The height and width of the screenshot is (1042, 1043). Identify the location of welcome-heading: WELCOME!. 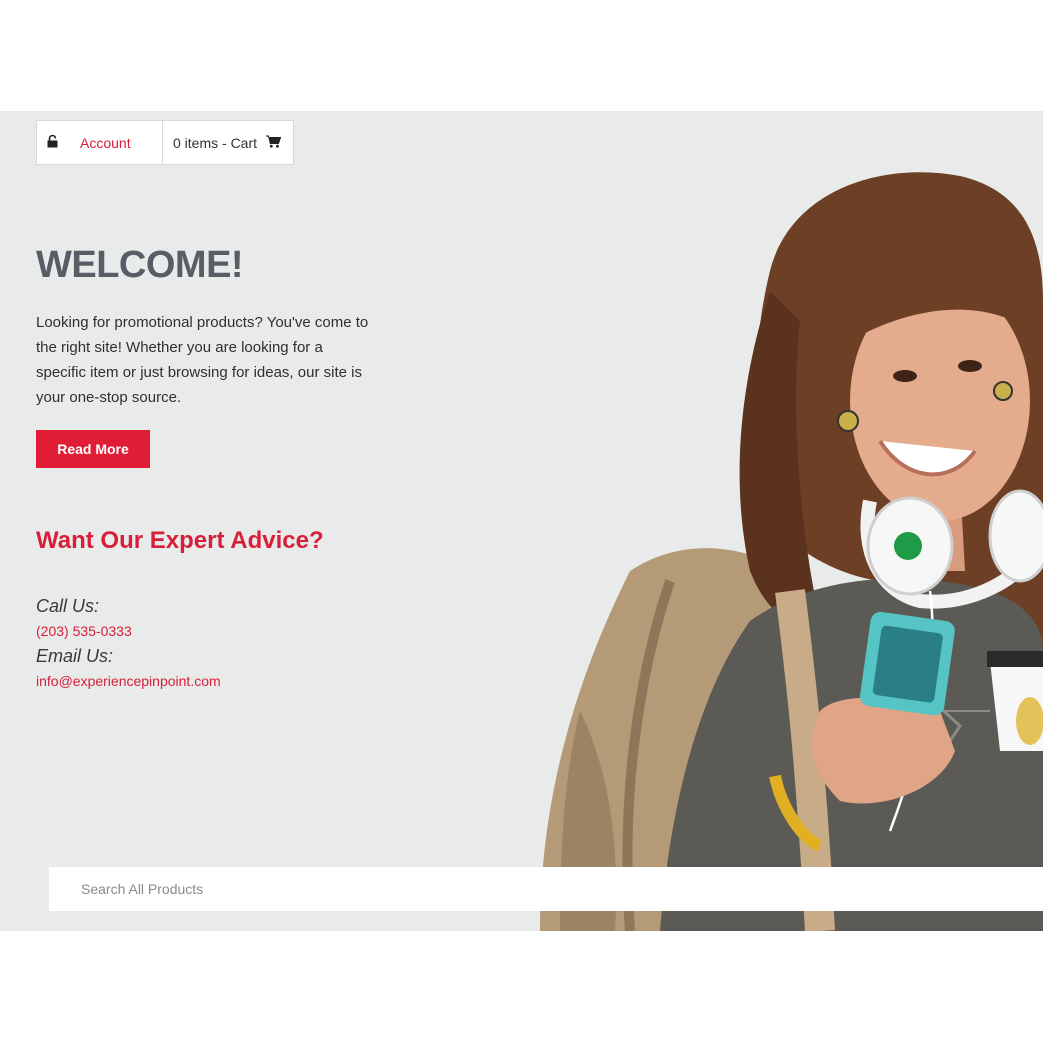
(140, 265).